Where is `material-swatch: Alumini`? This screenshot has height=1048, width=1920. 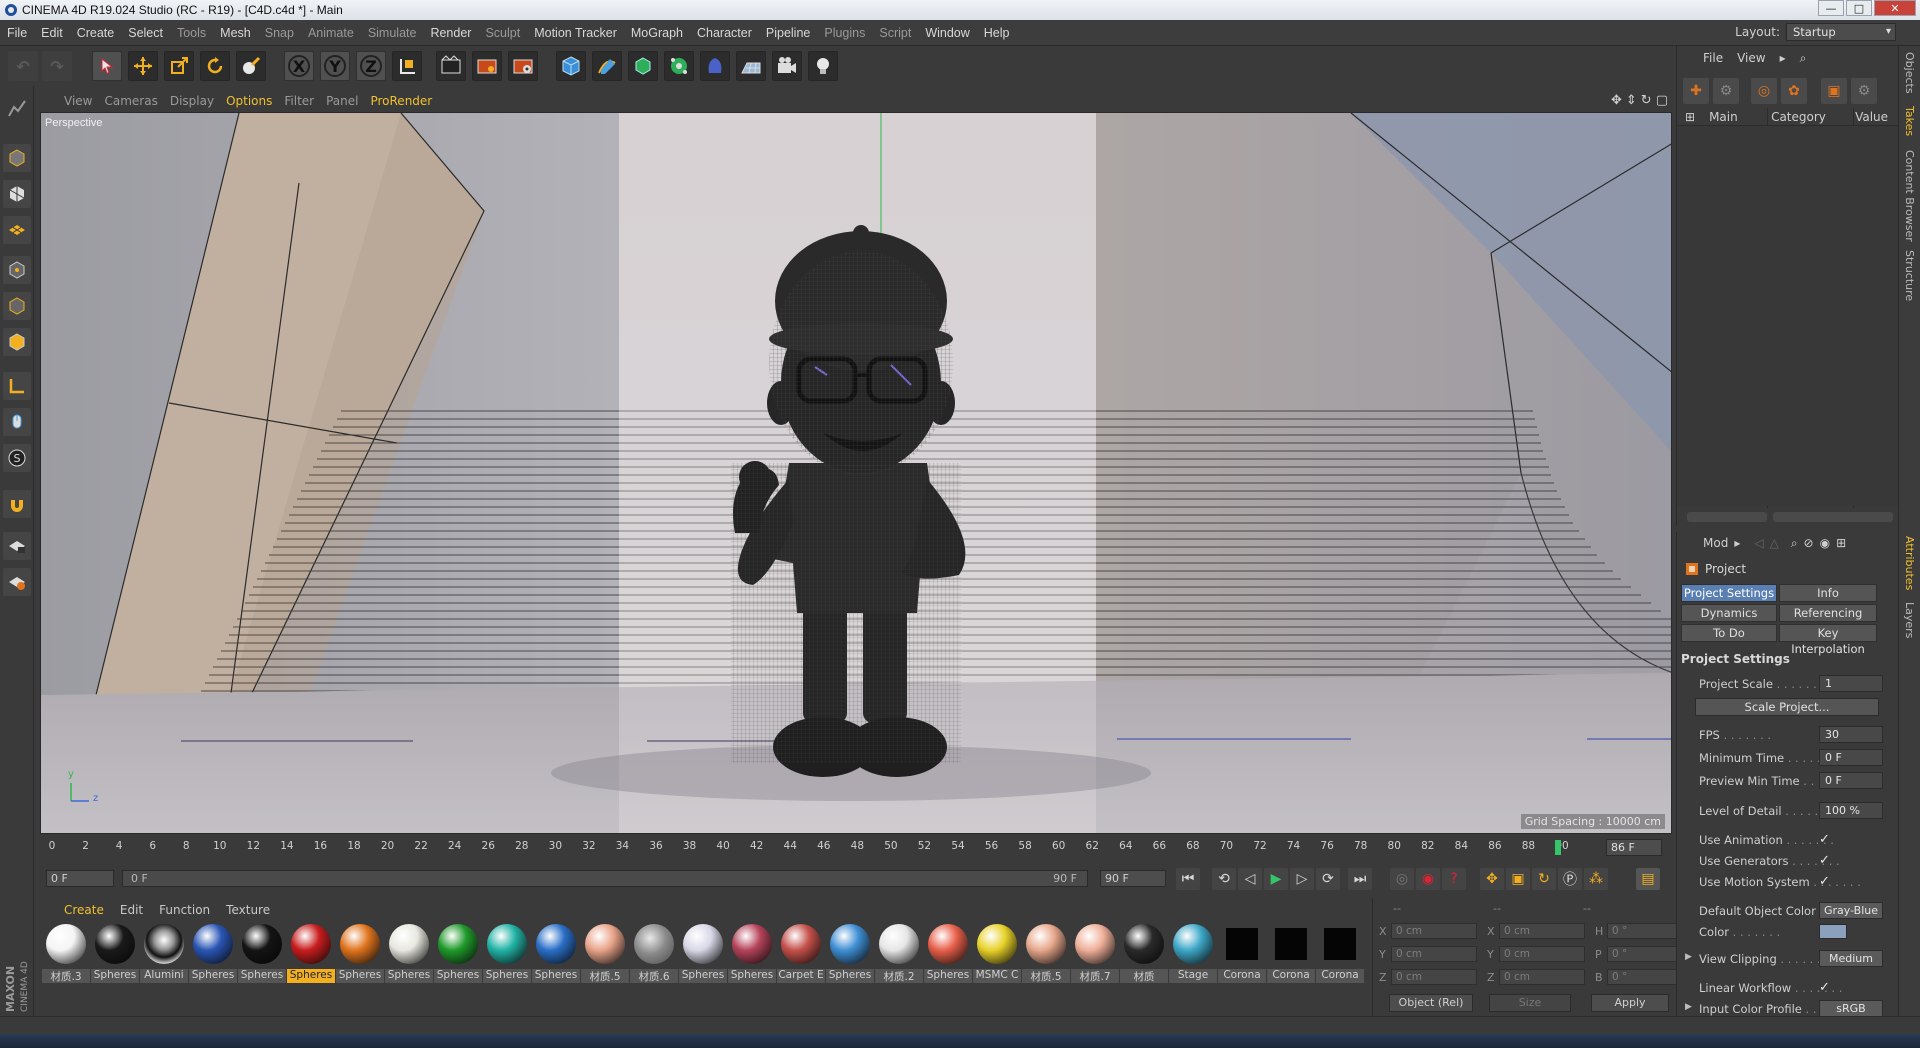
material-swatch: Alumini is located at coordinates (164, 954).